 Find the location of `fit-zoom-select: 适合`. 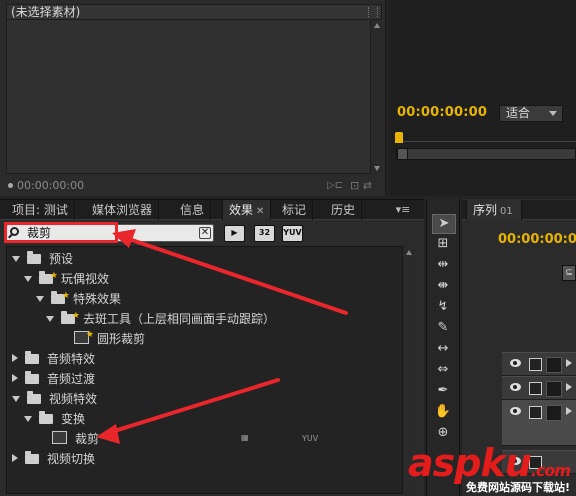

fit-zoom-select: 适合 is located at coordinates (531, 113).